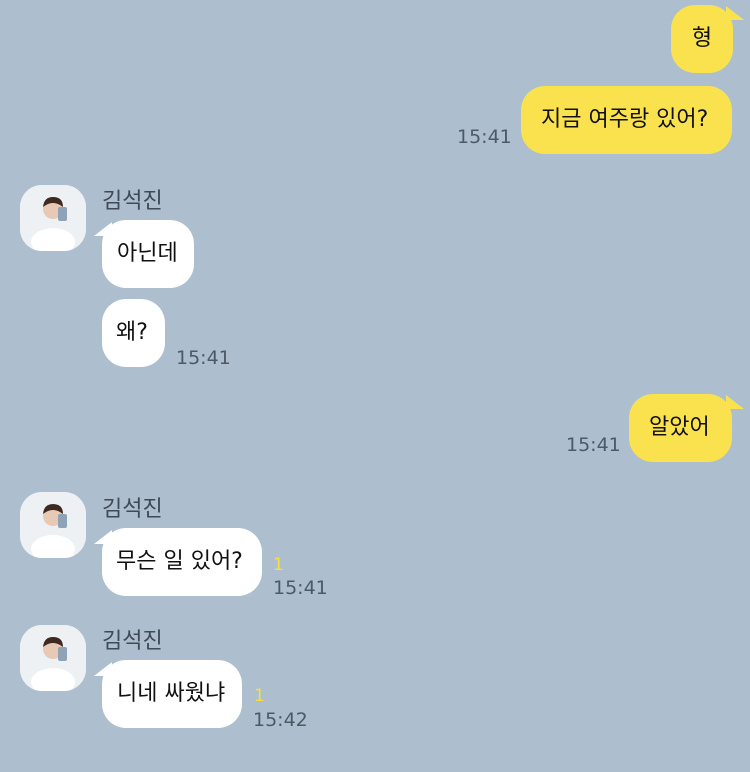 The width and height of the screenshot is (750, 772). I want to click on their-message-bubble: 왜?, so click(133, 333).